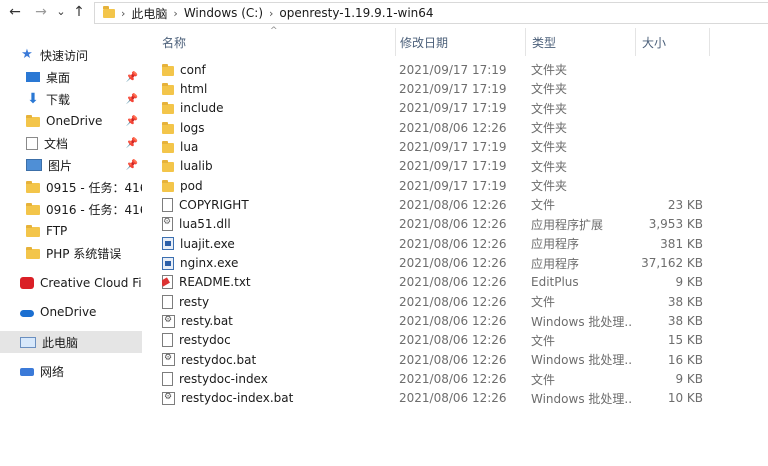 The height and width of the screenshot is (466, 768). What do you see at coordinates (205, 224) in the screenshot?
I see `file-name: lua51.dll` at bounding box center [205, 224].